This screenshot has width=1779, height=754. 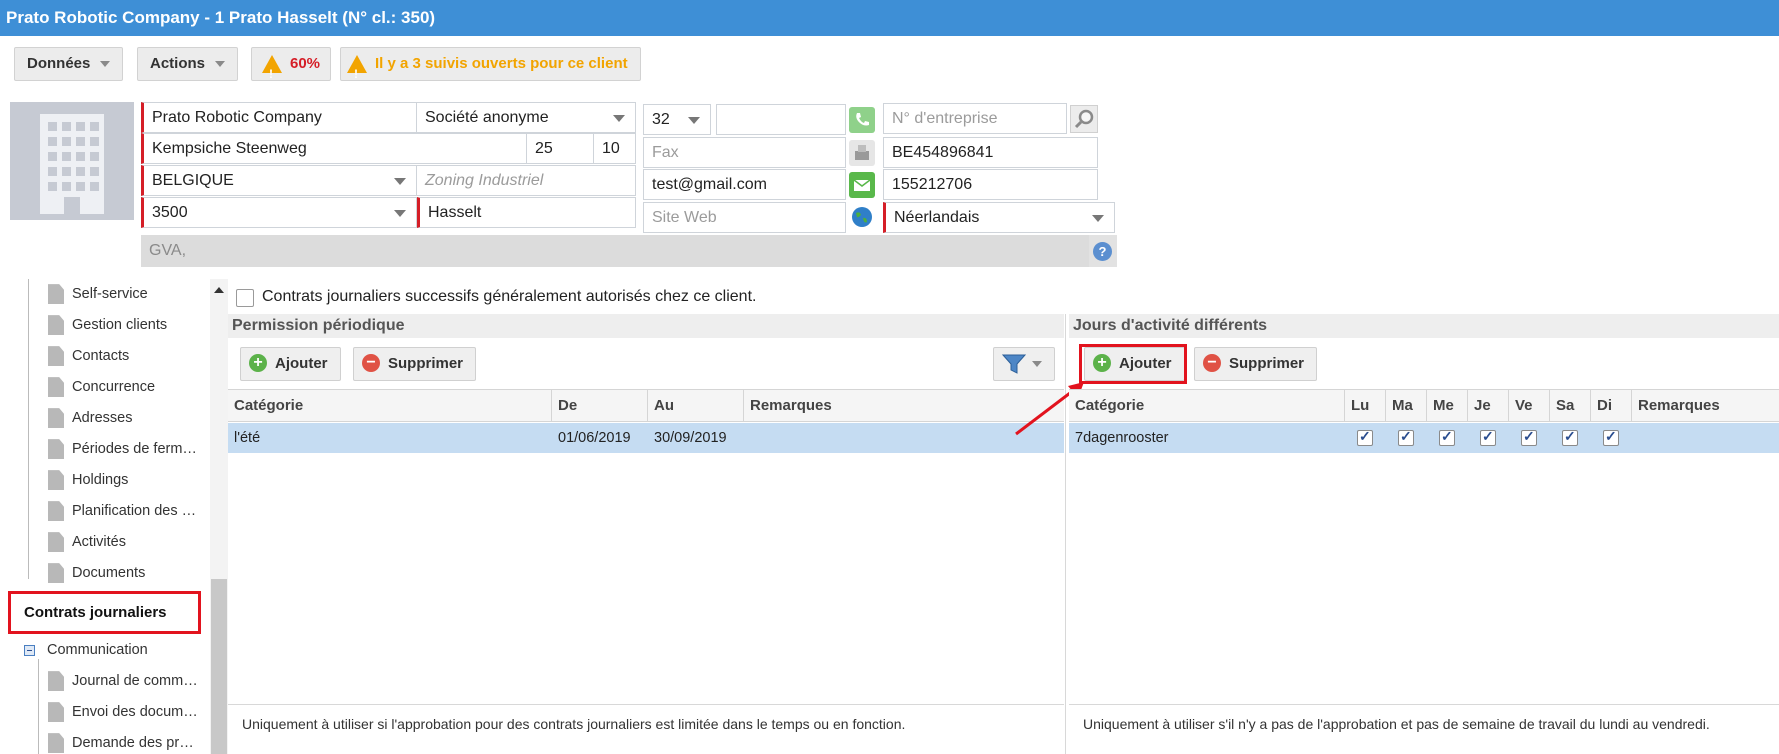 What do you see at coordinates (744, 217) in the screenshot?
I see `website-field: Site Web` at bounding box center [744, 217].